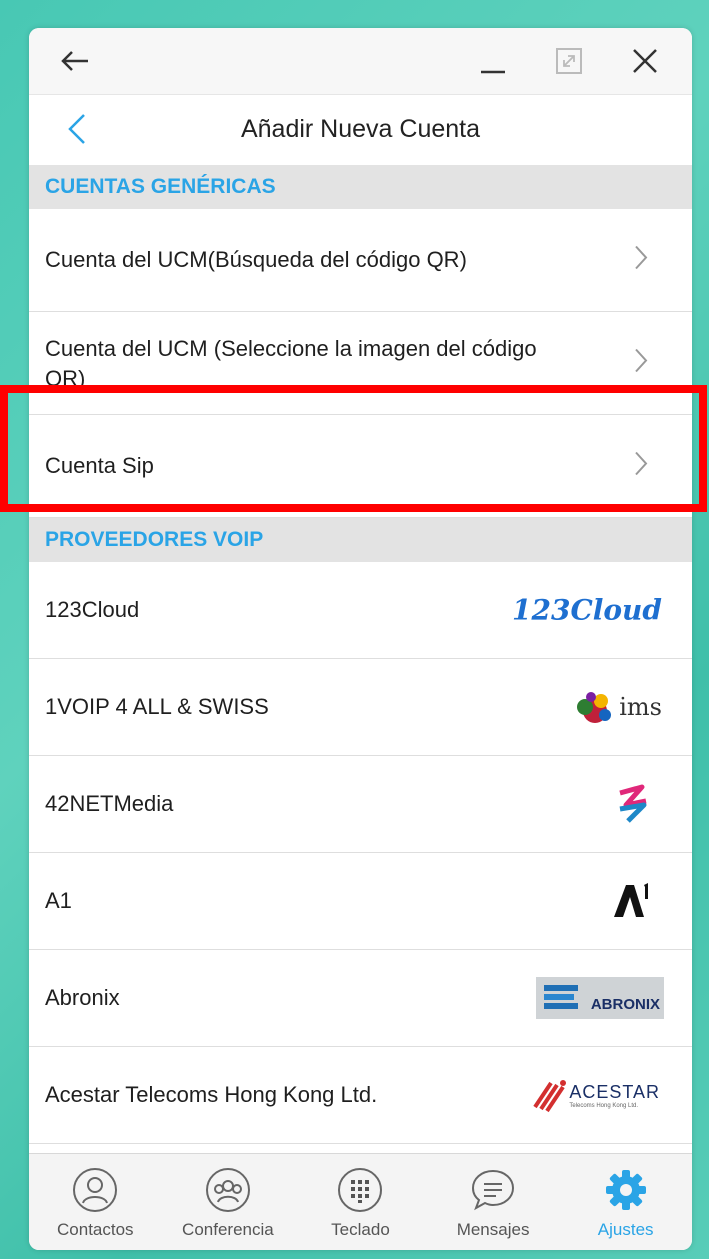 This screenshot has height=1259, width=709. I want to click on minimize-icon, so click(493, 61).